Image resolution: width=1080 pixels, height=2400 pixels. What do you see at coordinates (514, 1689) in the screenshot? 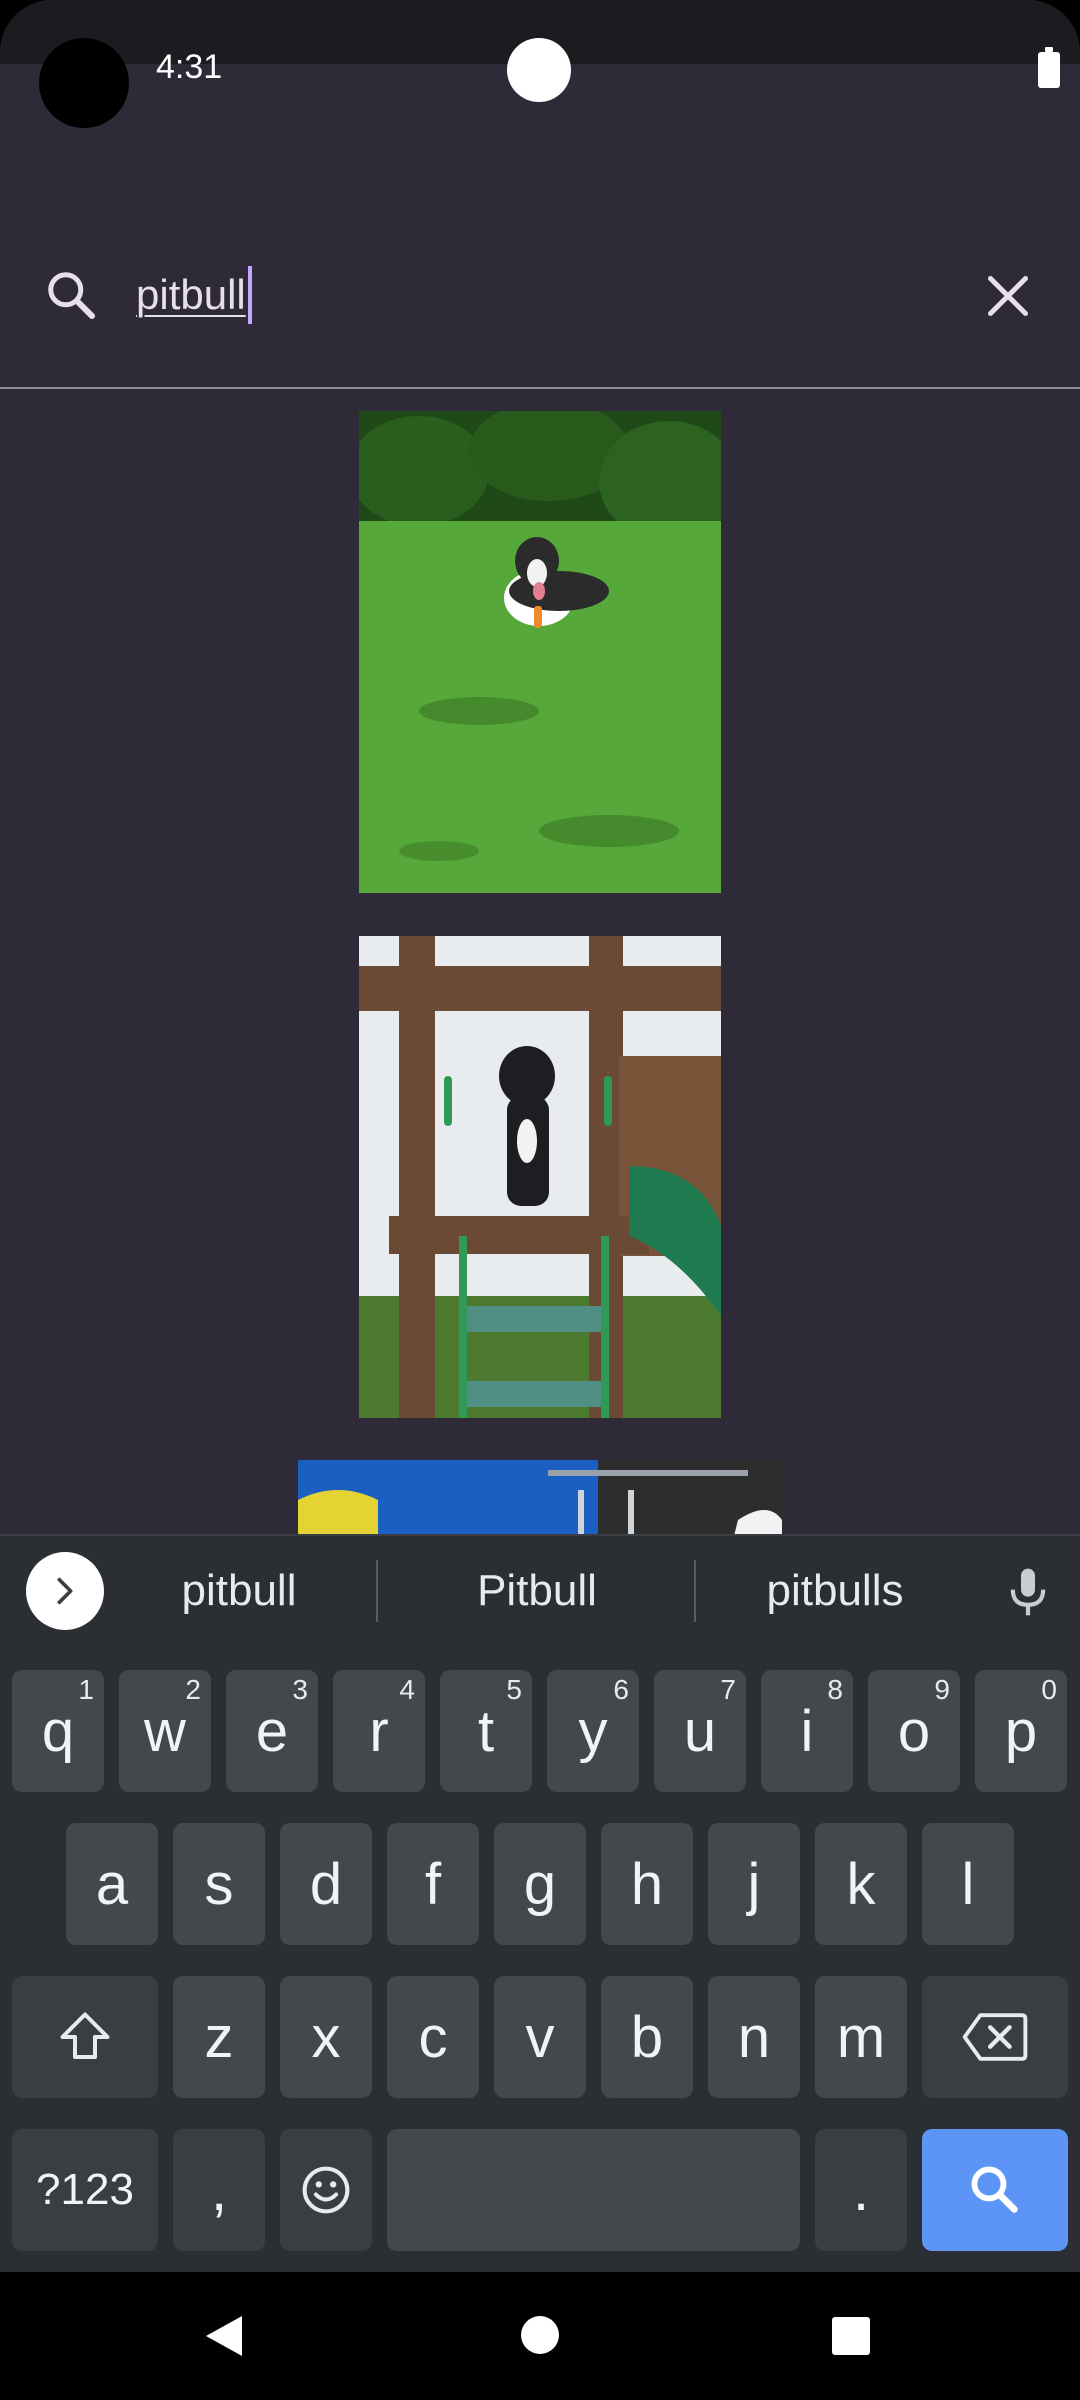
I see `key-hint: 5` at bounding box center [514, 1689].